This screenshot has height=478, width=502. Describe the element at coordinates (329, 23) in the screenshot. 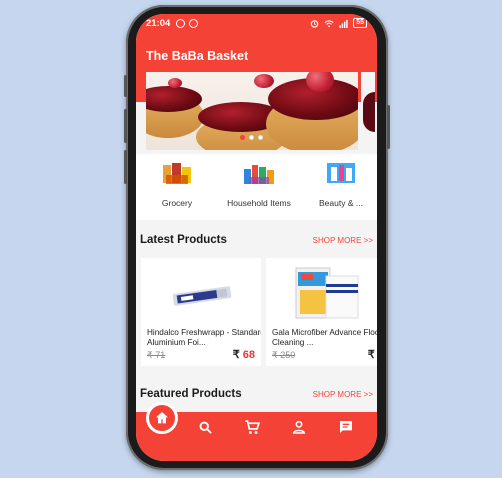

I see `wifi-icon` at that location.